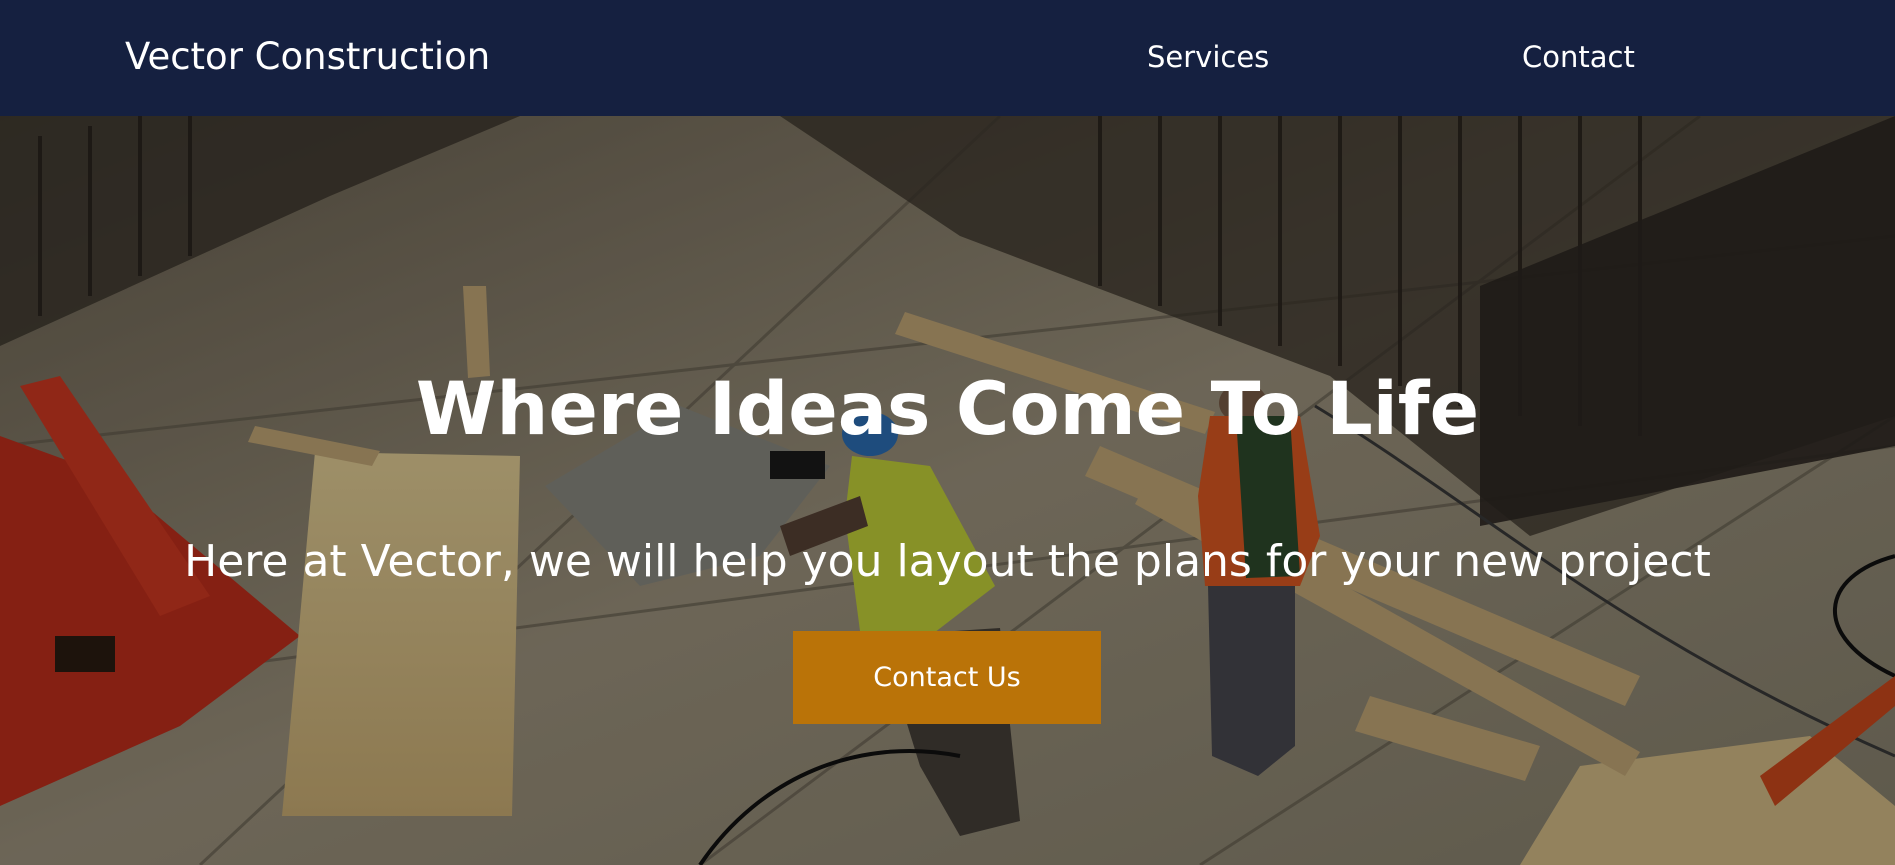 The height and width of the screenshot is (865, 1895). I want to click on contact-us-button: Contact Us, so click(947, 677).